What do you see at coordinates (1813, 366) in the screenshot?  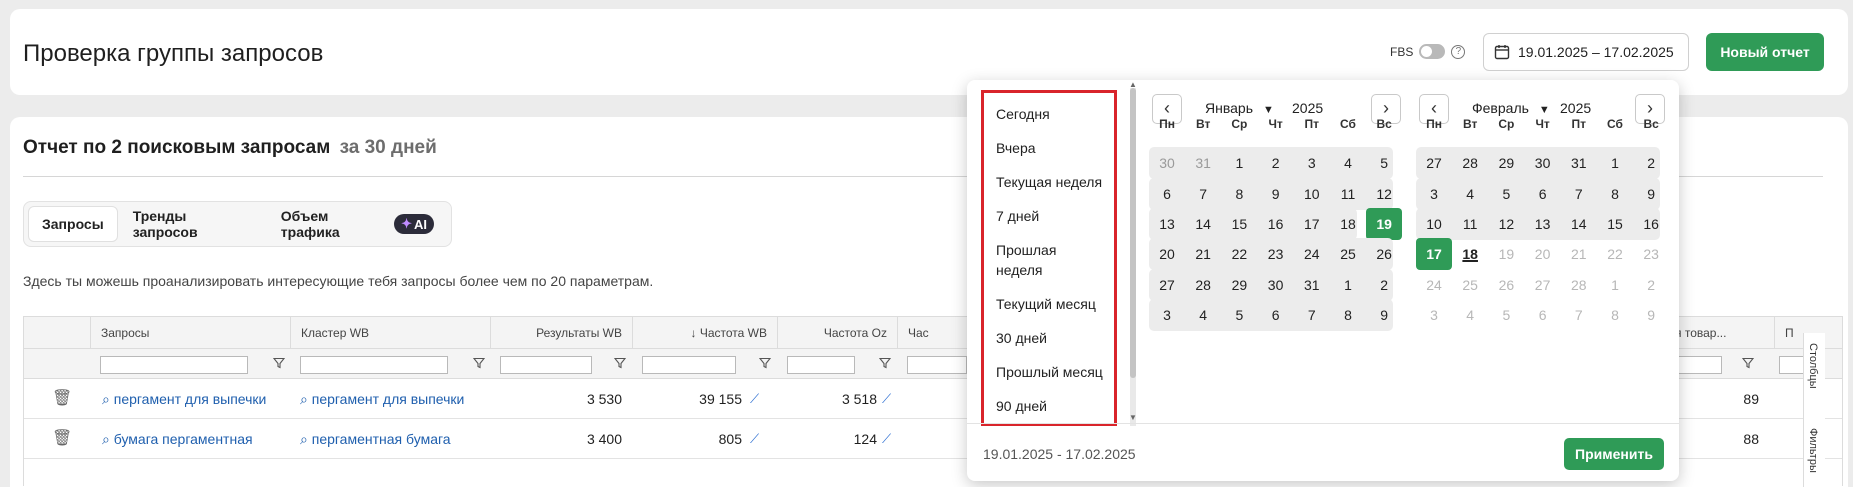 I see `columns-tab: Столбцы` at bounding box center [1813, 366].